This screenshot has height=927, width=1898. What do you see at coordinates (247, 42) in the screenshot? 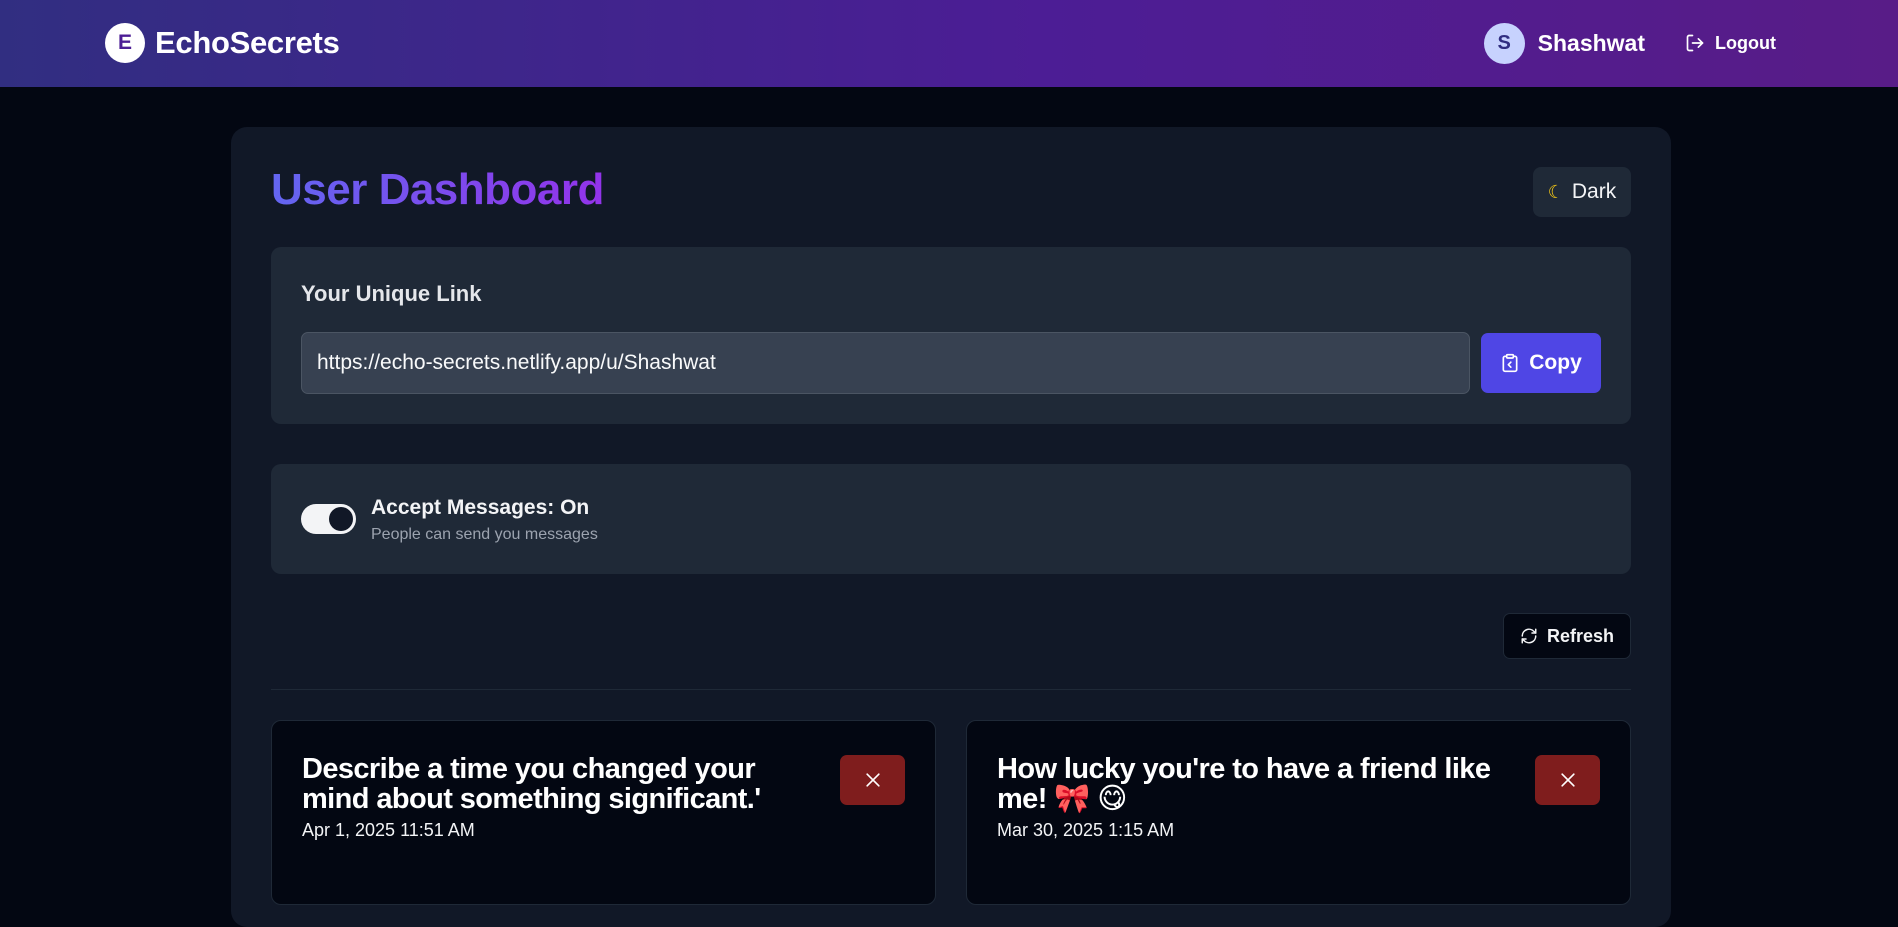
I see `brand-name: EchoSecrets` at bounding box center [247, 42].